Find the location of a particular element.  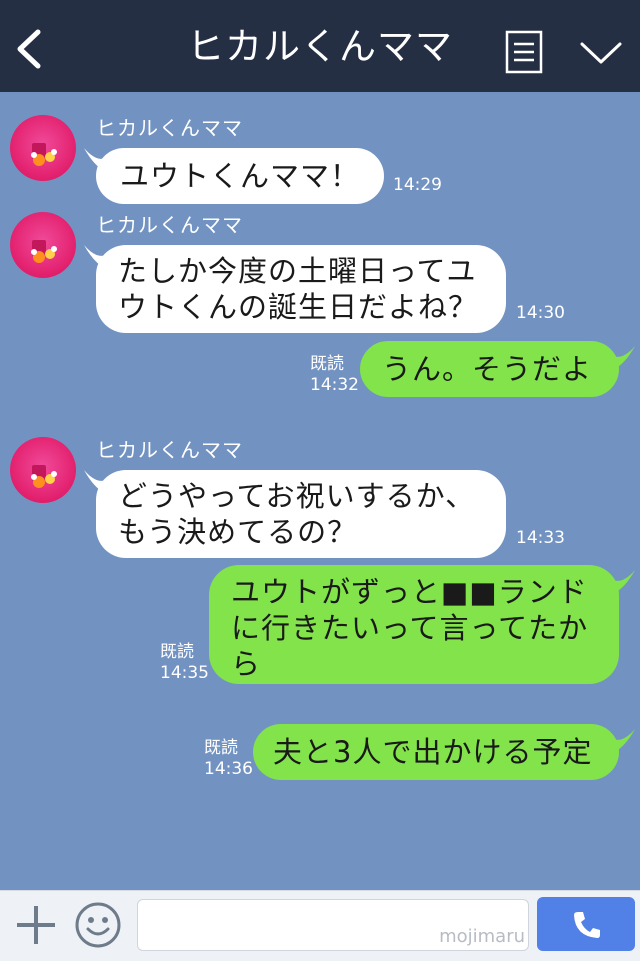

message-bubble: ユウトくんママ！ is located at coordinates (240, 176).